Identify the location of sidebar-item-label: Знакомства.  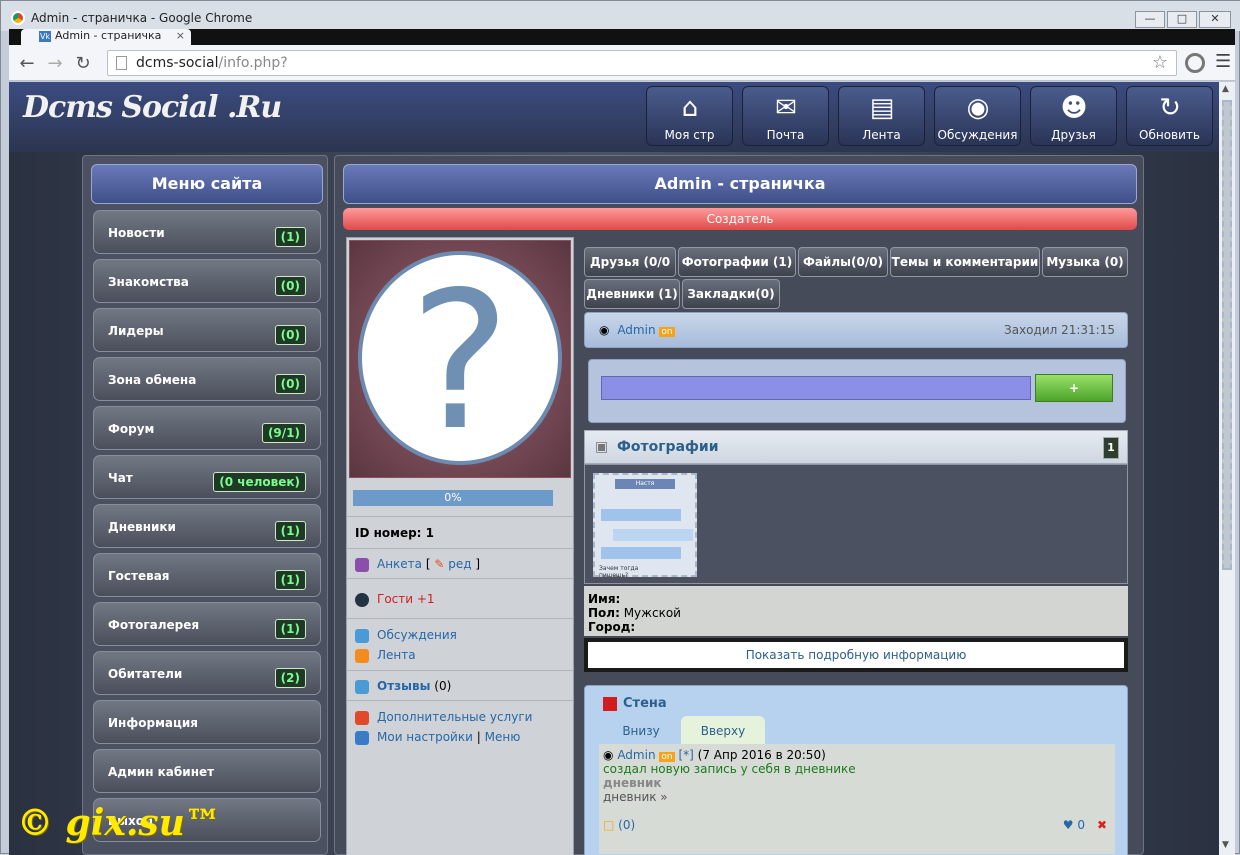
(148, 282).